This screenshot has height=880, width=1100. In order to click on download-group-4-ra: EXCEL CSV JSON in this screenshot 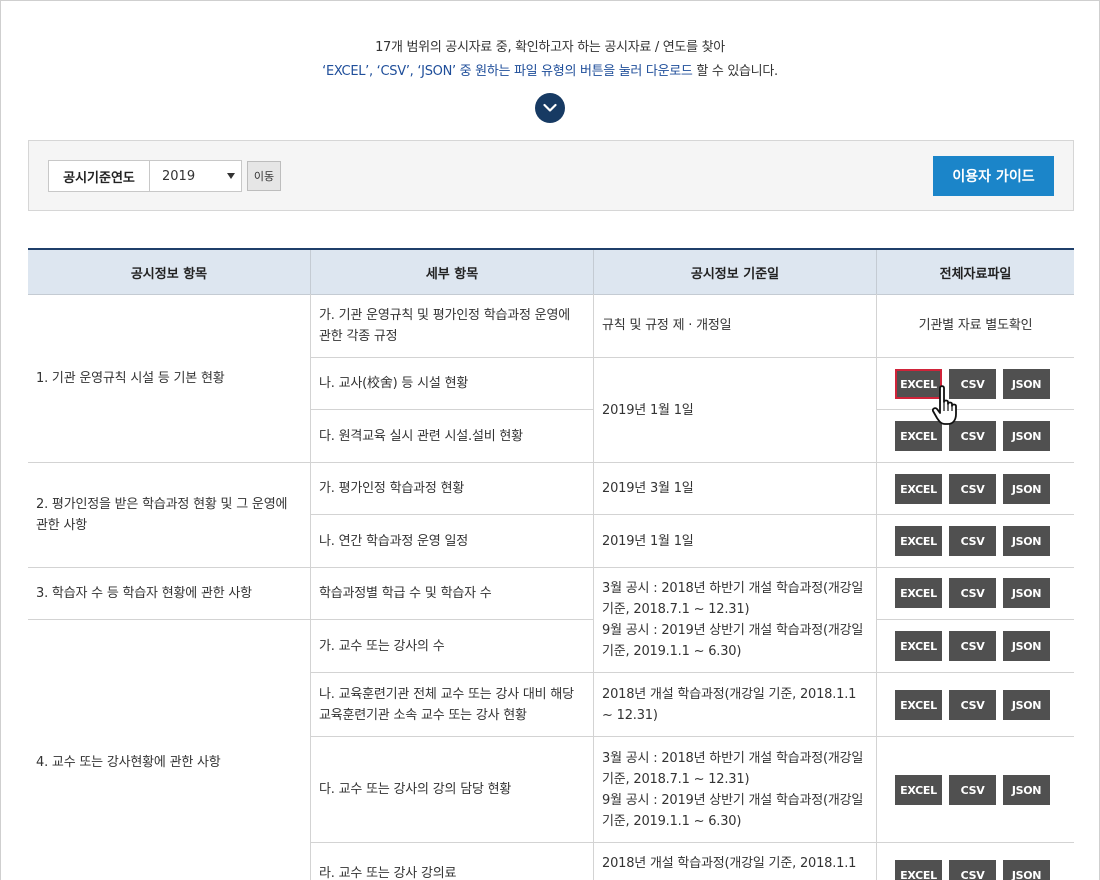, I will do `click(972, 870)`.